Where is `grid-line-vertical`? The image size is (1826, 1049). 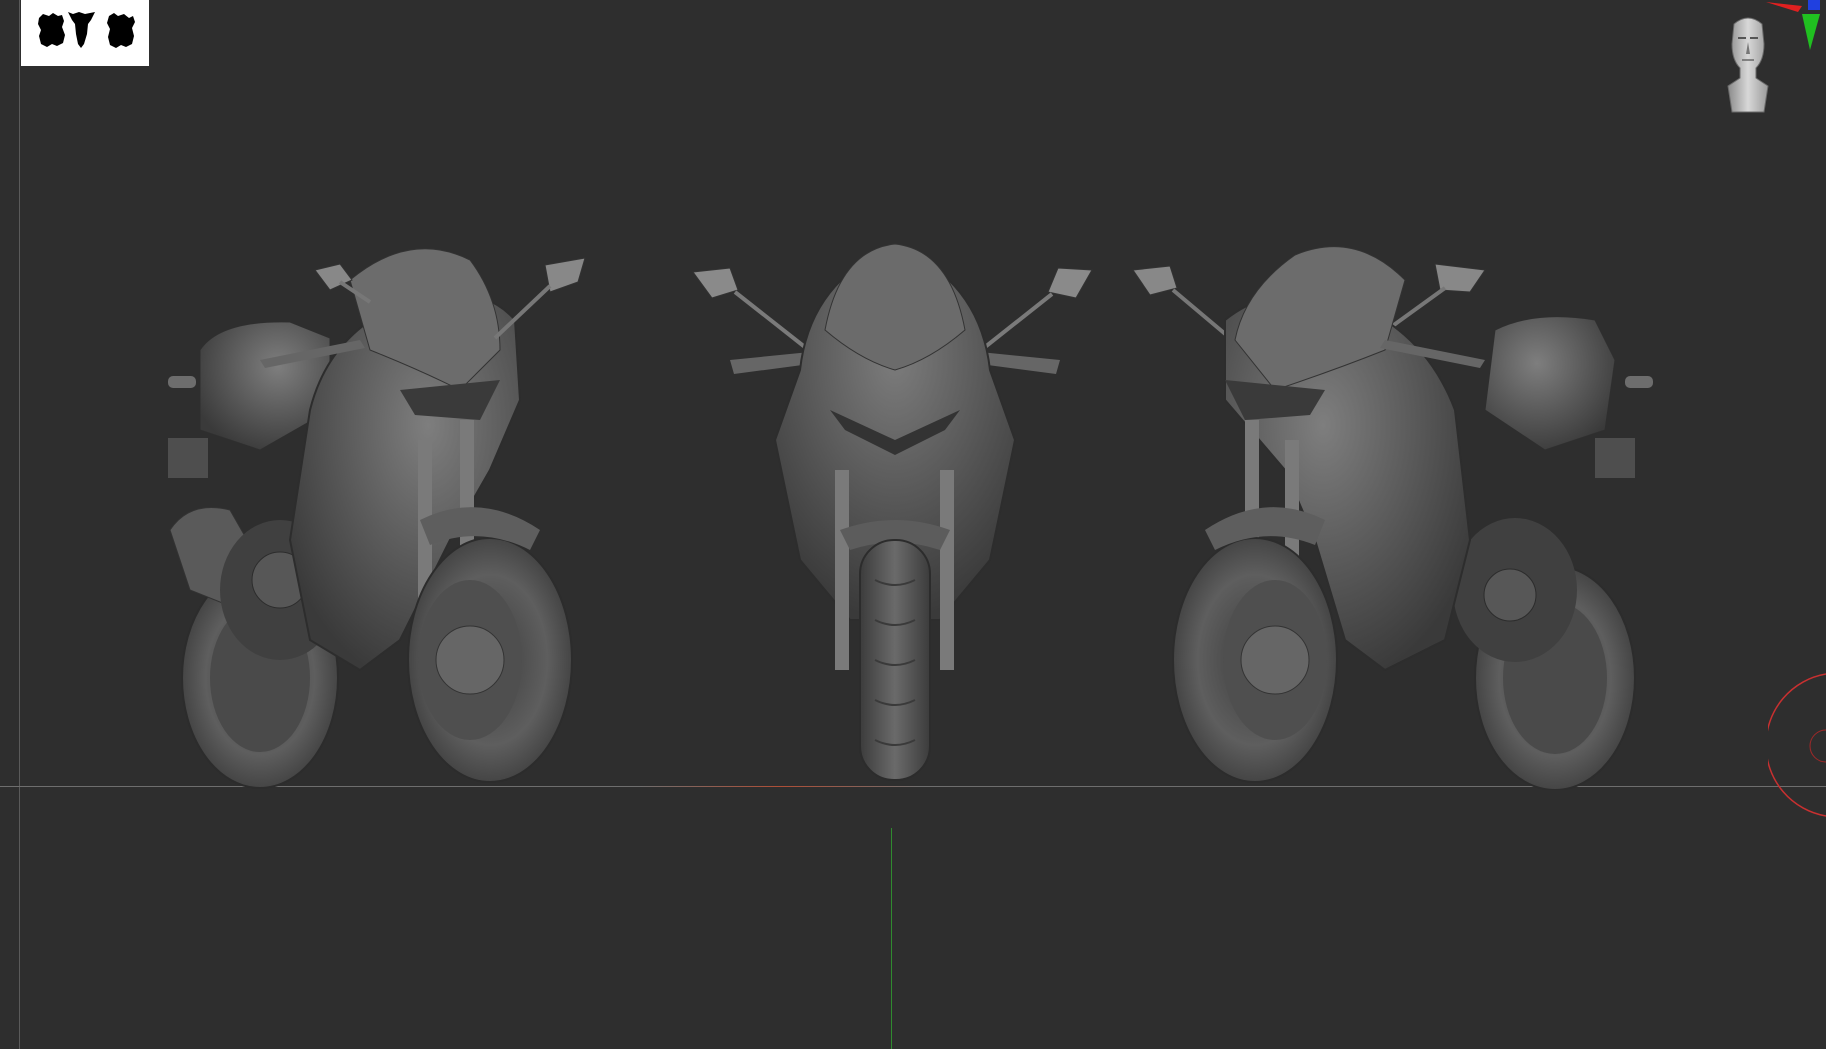 grid-line-vertical is located at coordinates (19, 524).